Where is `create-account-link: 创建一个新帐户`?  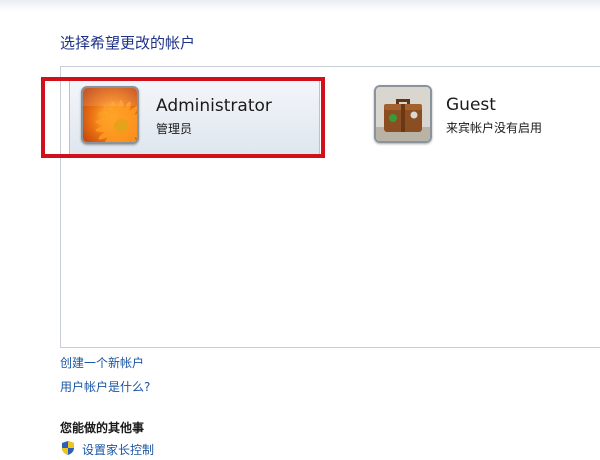
create-account-link: 创建一个新帐户 is located at coordinates (102, 362).